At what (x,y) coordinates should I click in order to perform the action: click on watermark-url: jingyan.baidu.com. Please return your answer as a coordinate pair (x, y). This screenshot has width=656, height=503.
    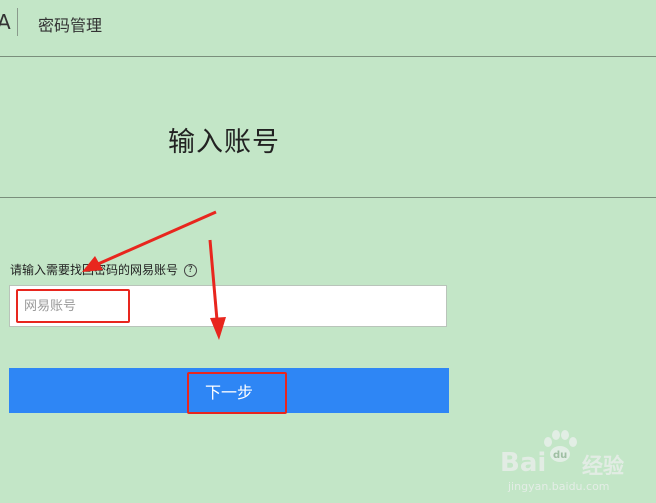
    Looking at the image, I should click on (559, 486).